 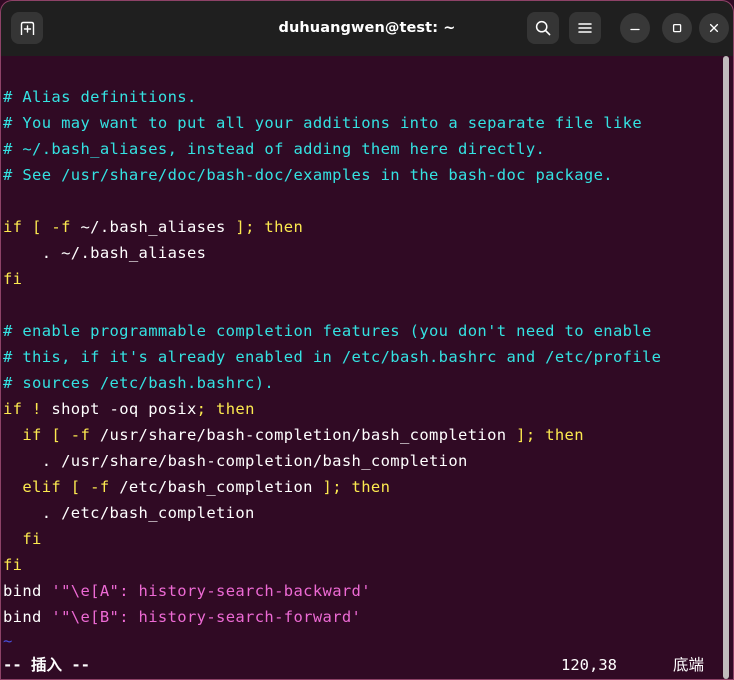 I want to click on terminal-line: . ~/.bash_aliases, so click(x=104, y=253).